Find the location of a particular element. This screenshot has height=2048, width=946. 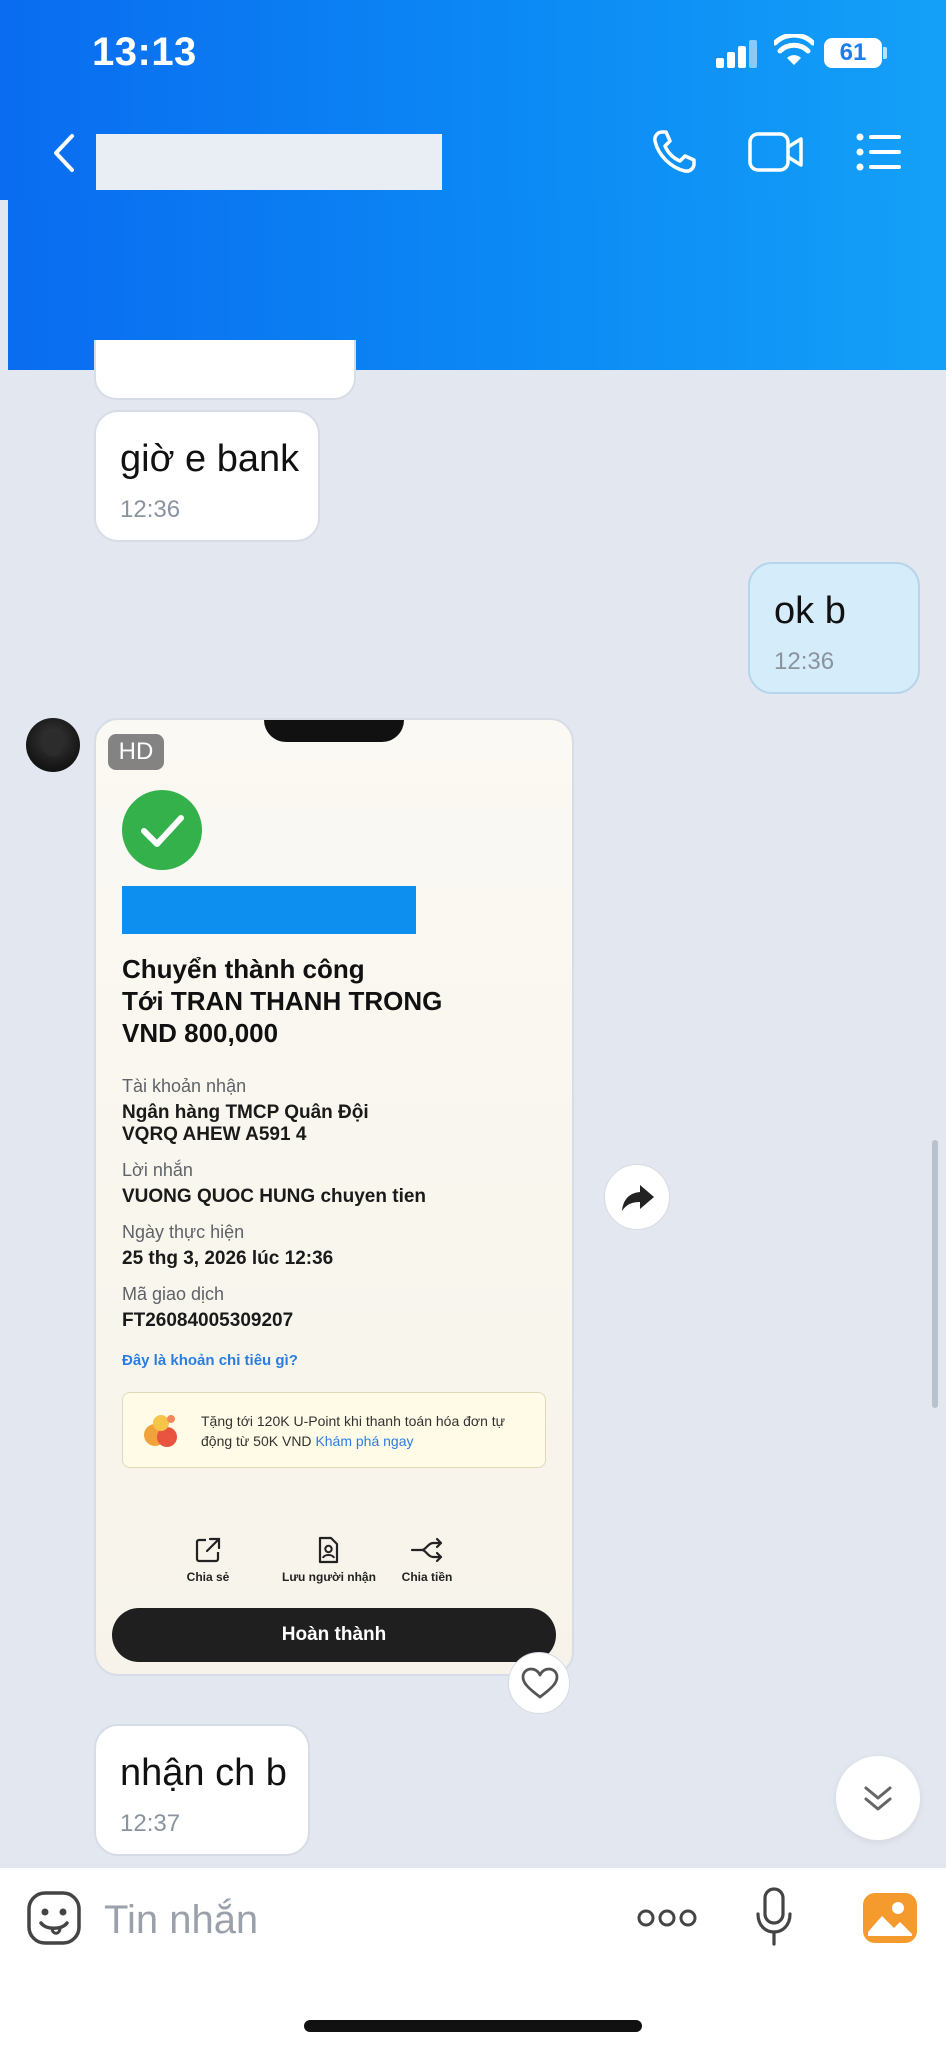

message-bubble-incoming: giờ e bank 12:36 is located at coordinates (207, 476).